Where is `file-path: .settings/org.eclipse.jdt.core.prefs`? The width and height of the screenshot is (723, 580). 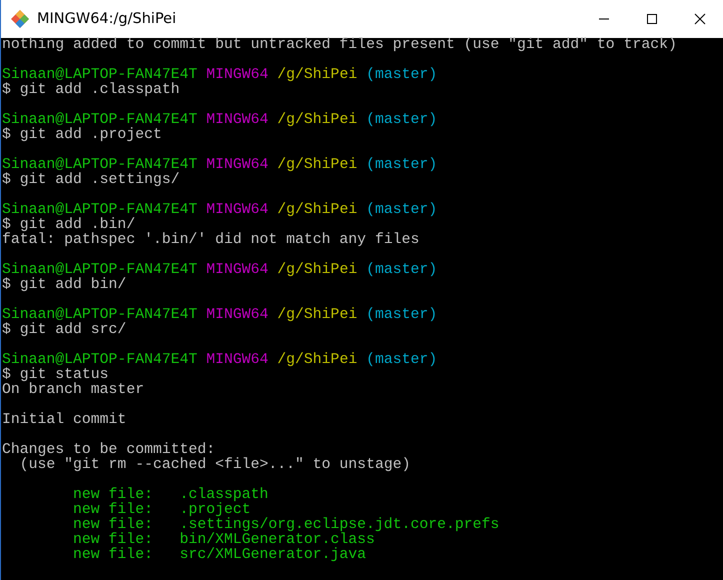 file-path: .settings/org.eclipse.jdt.core.prefs is located at coordinates (340, 525).